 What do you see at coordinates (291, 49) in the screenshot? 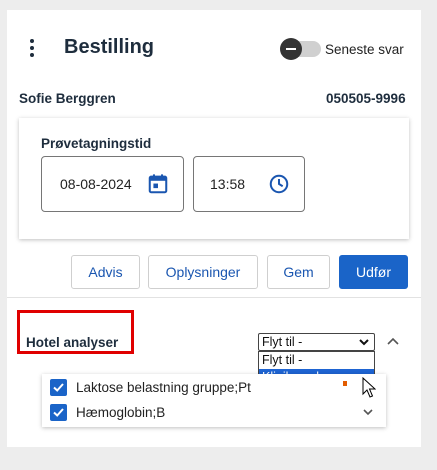
I see `toggle-knob` at bounding box center [291, 49].